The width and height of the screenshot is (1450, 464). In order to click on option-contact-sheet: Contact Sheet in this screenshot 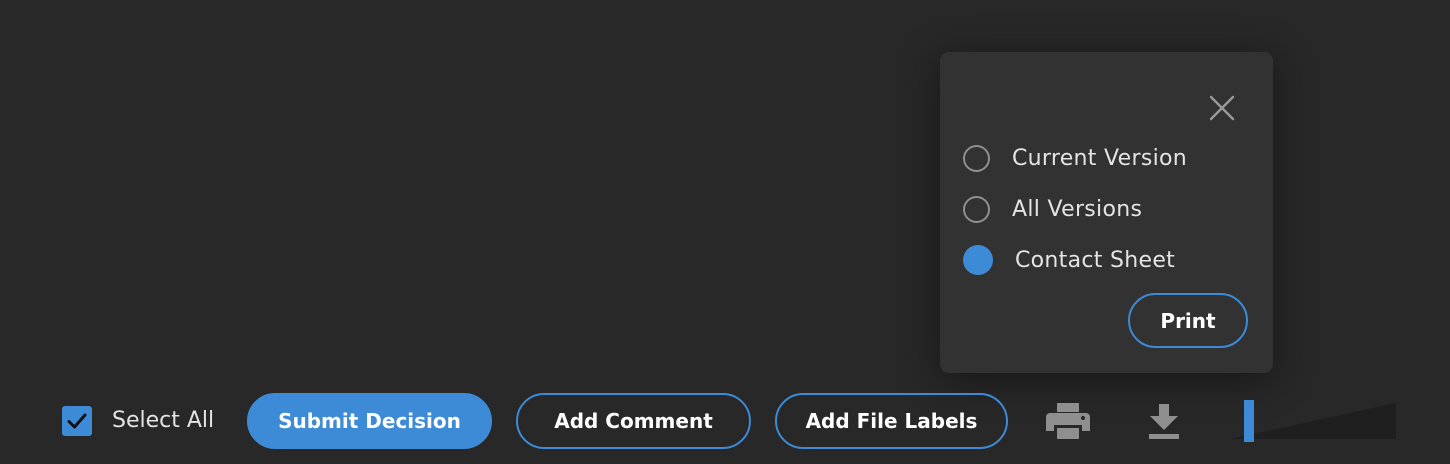, I will do `click(1069, 260)`.